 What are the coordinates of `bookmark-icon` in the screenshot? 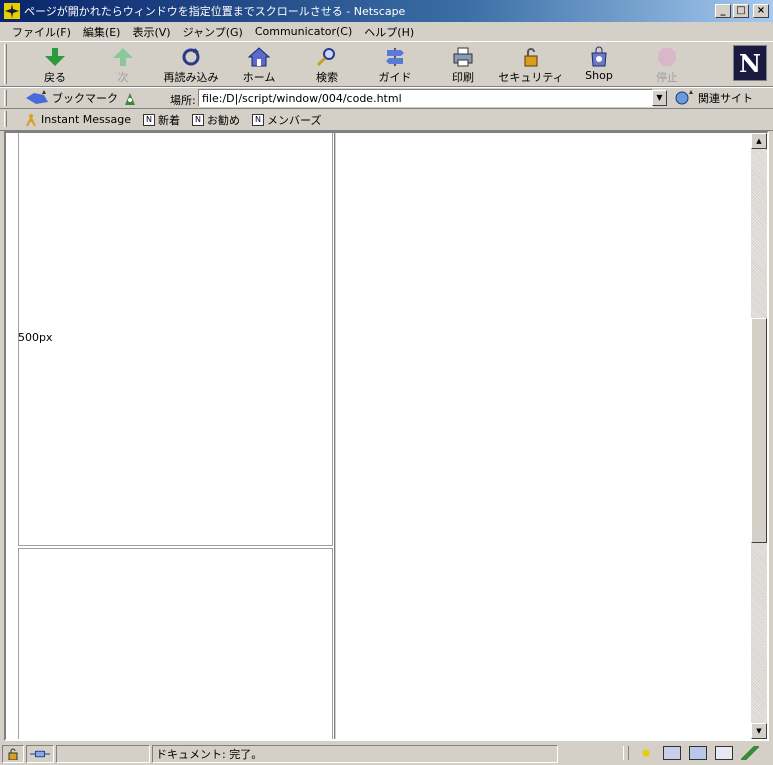 It's located at (37, 97).